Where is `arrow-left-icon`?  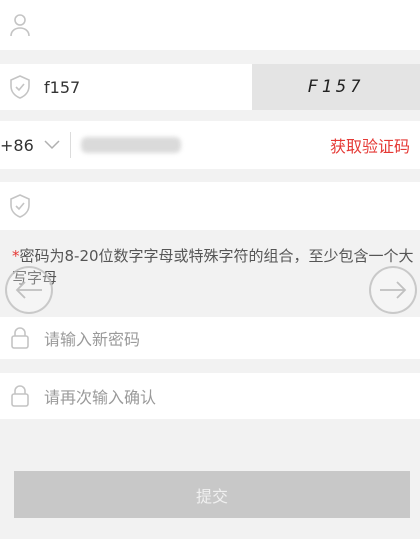 arrow-left-icon is located at coordinates (28, 290).